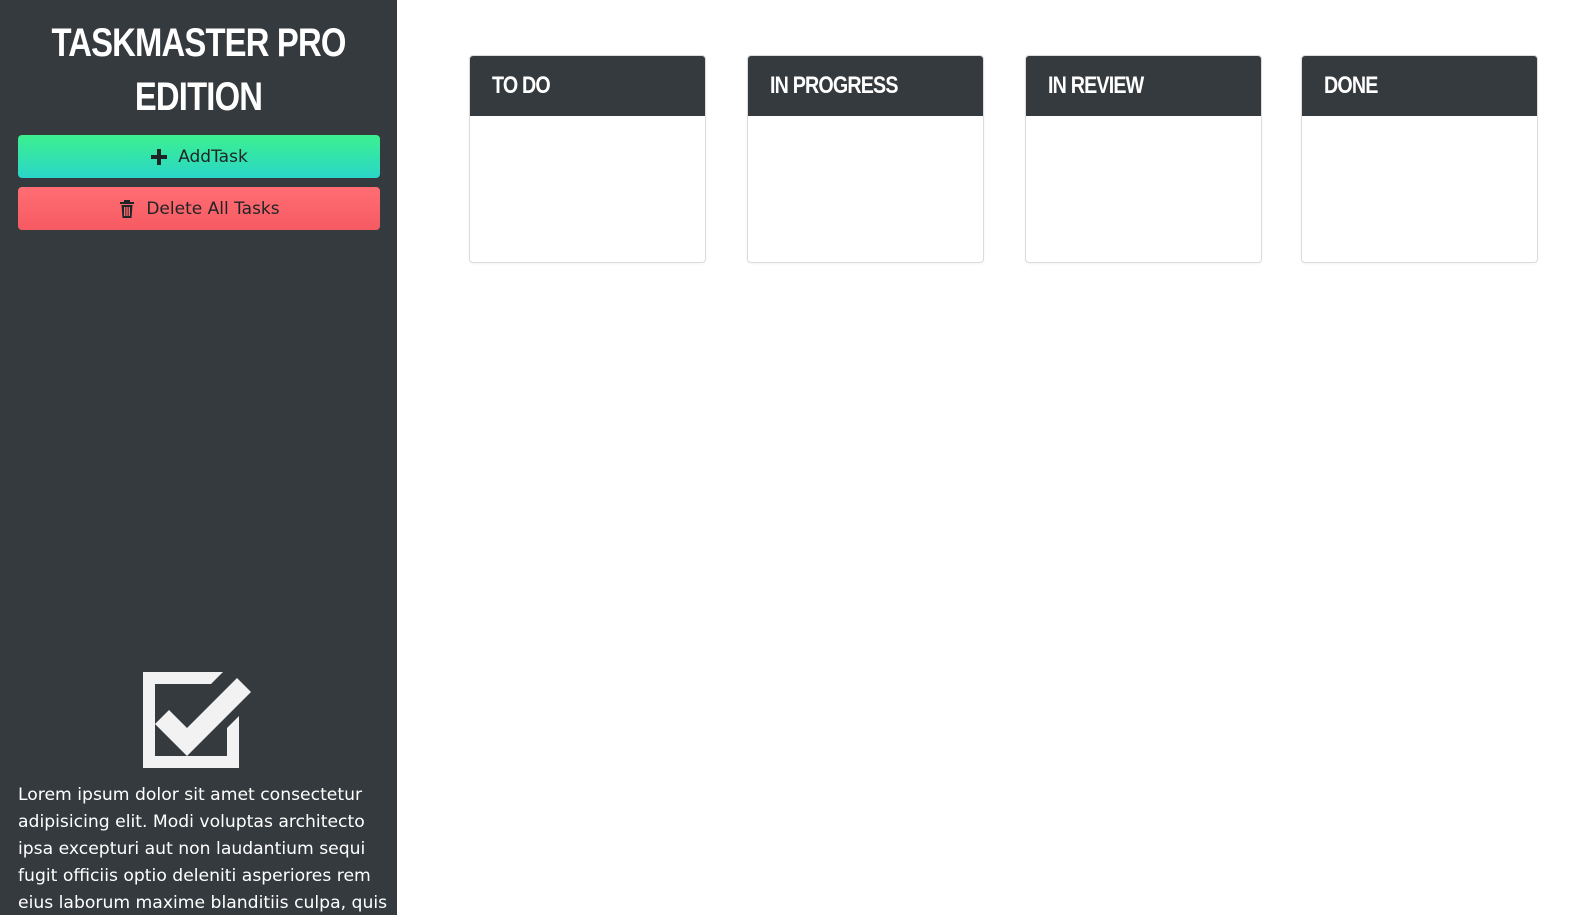 This screenshot has width=1582, height=915. I want to click on column-header: TO DO, so click(587, 86).